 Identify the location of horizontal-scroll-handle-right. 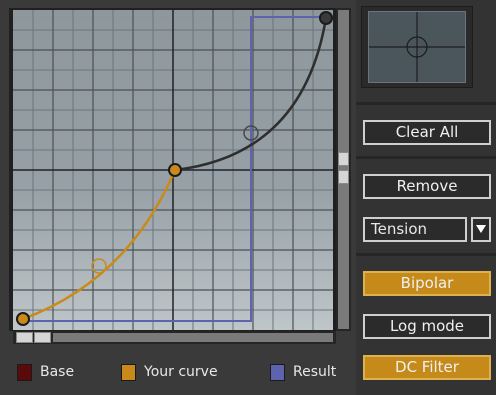
(42, 337).